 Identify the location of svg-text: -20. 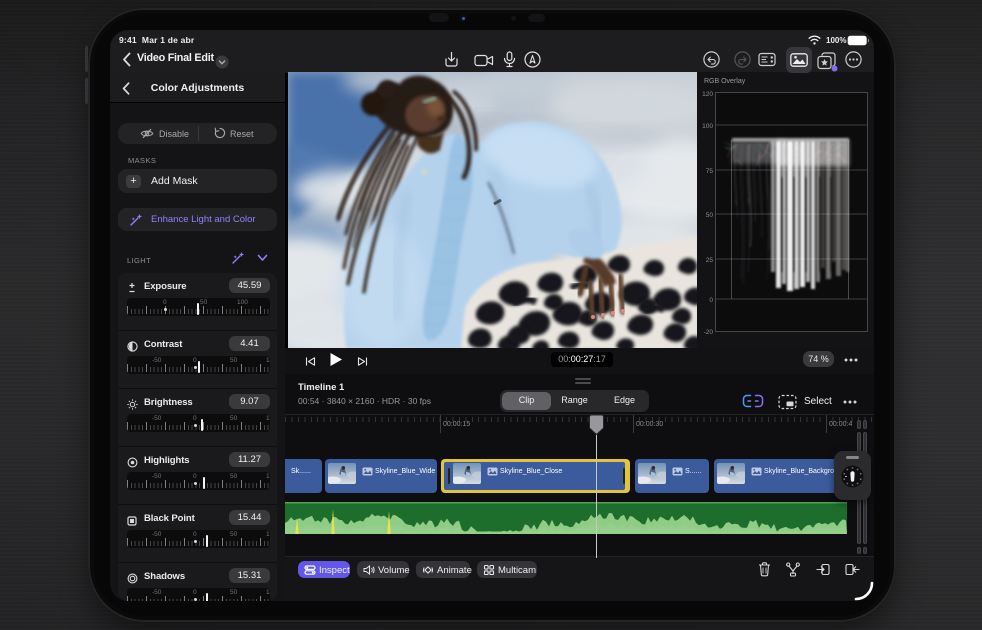
(709, 332).